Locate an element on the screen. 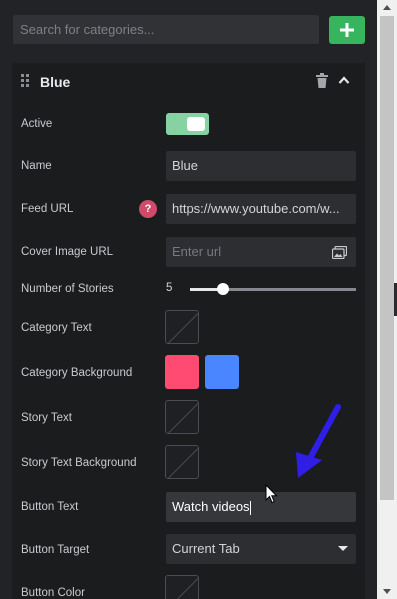 The height and width of the screenshot is (599, 397). toggle-knob is located at coordinates (196, 124).